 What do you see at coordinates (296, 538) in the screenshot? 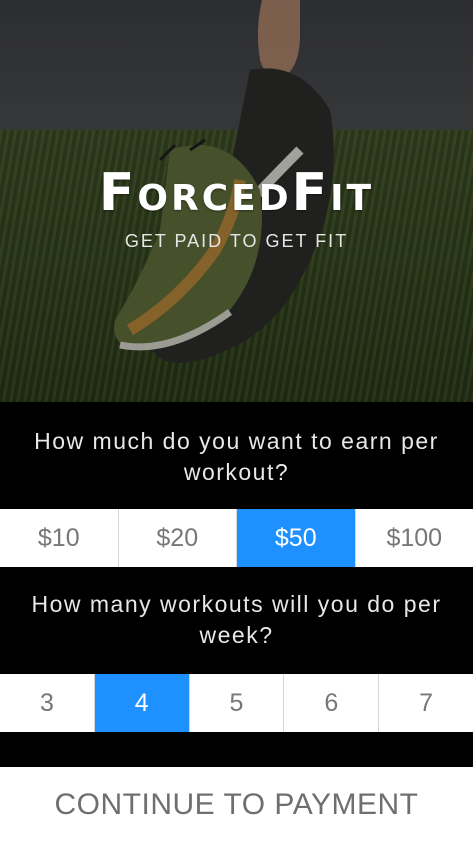
I see `earn-option-50: $50` at bounding box center [296, 538].